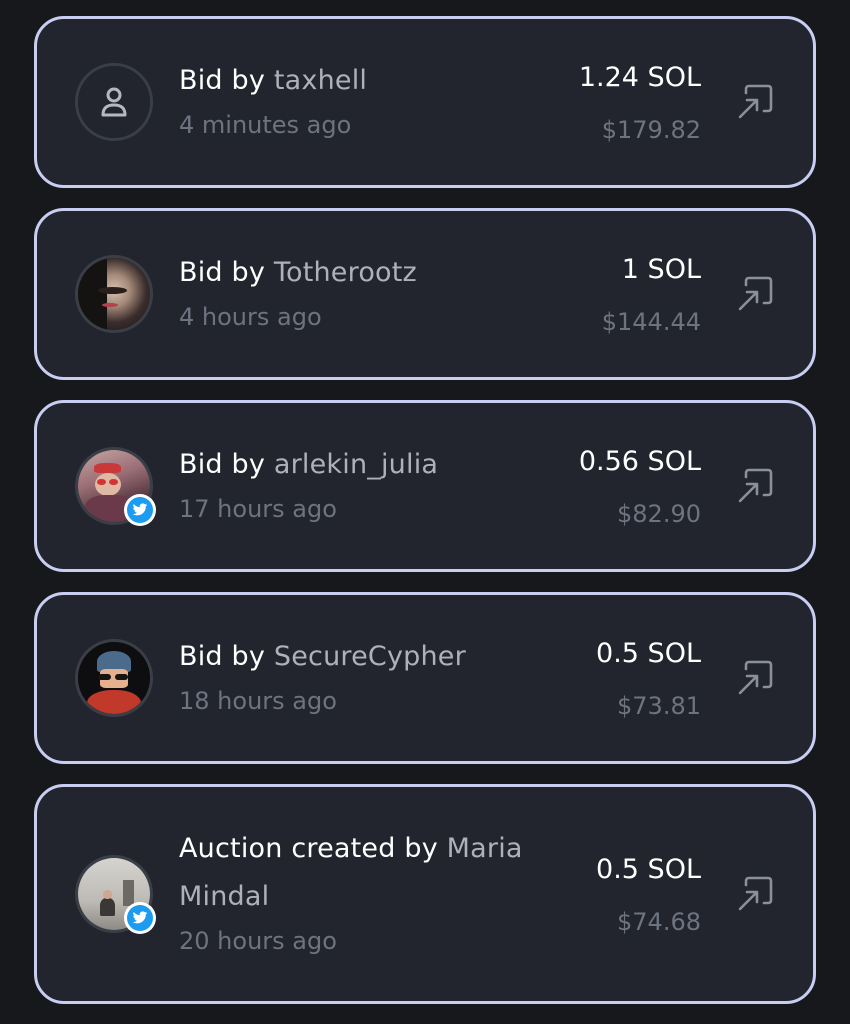 The width and height of the screenshot is (850, 1024). I want to click on activity-text: Bid by arlekin_julia 17 hours ago, so click(356, 483).